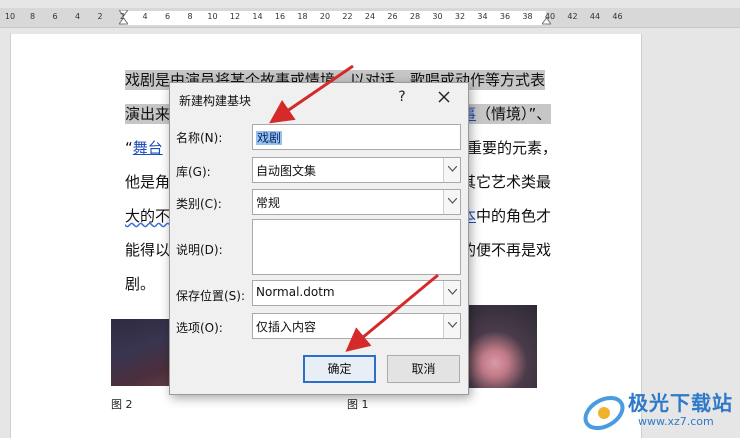 This screenshot has width=740, height=438. I want to click on options-dropdown-button, so click(451, 326).